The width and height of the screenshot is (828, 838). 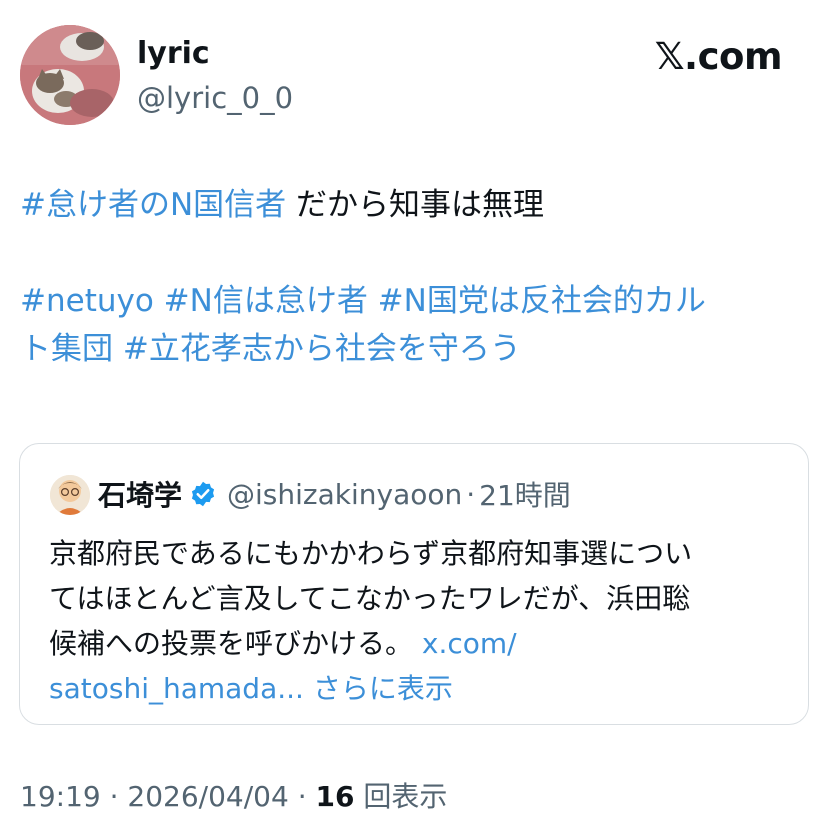 I want to click on x-logo-icon: 𝕏, so click(x=669, y=56).